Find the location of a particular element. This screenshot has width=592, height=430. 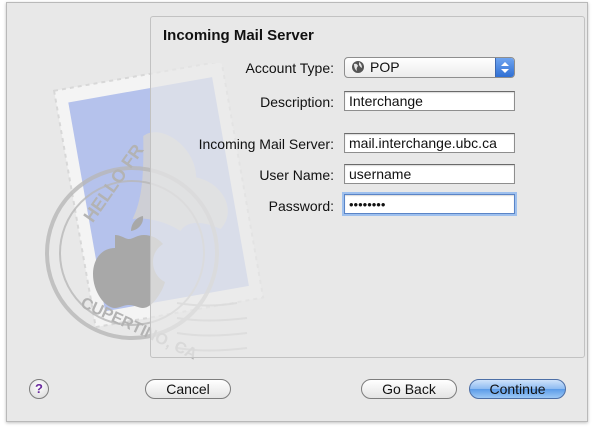

incoming-server-label: Incoming Mail Server: is located at coordinates (266, 144).